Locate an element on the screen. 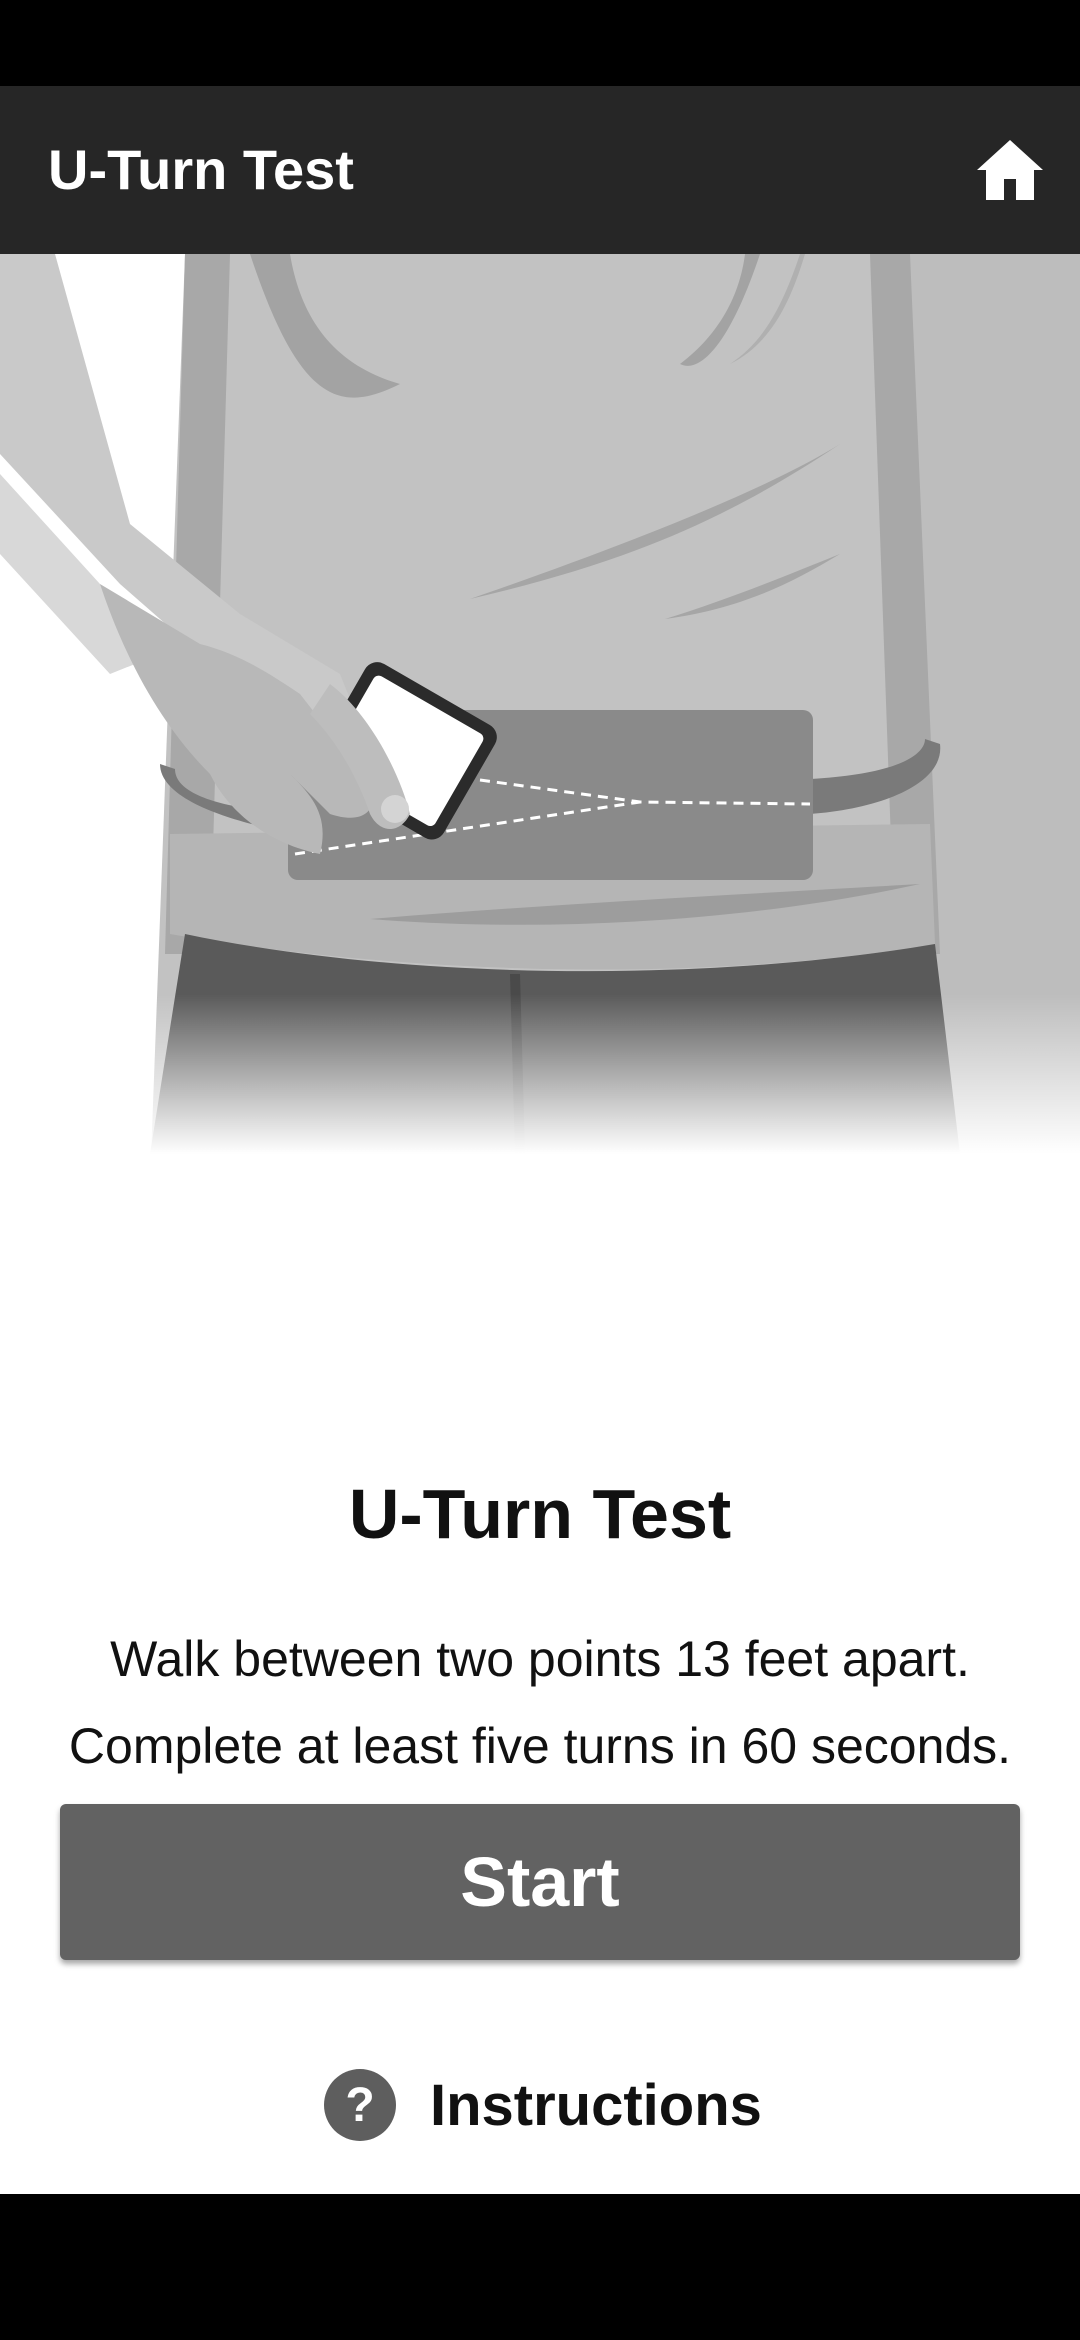  instructions-label: Instructions is located at coordinates (596, 2105).